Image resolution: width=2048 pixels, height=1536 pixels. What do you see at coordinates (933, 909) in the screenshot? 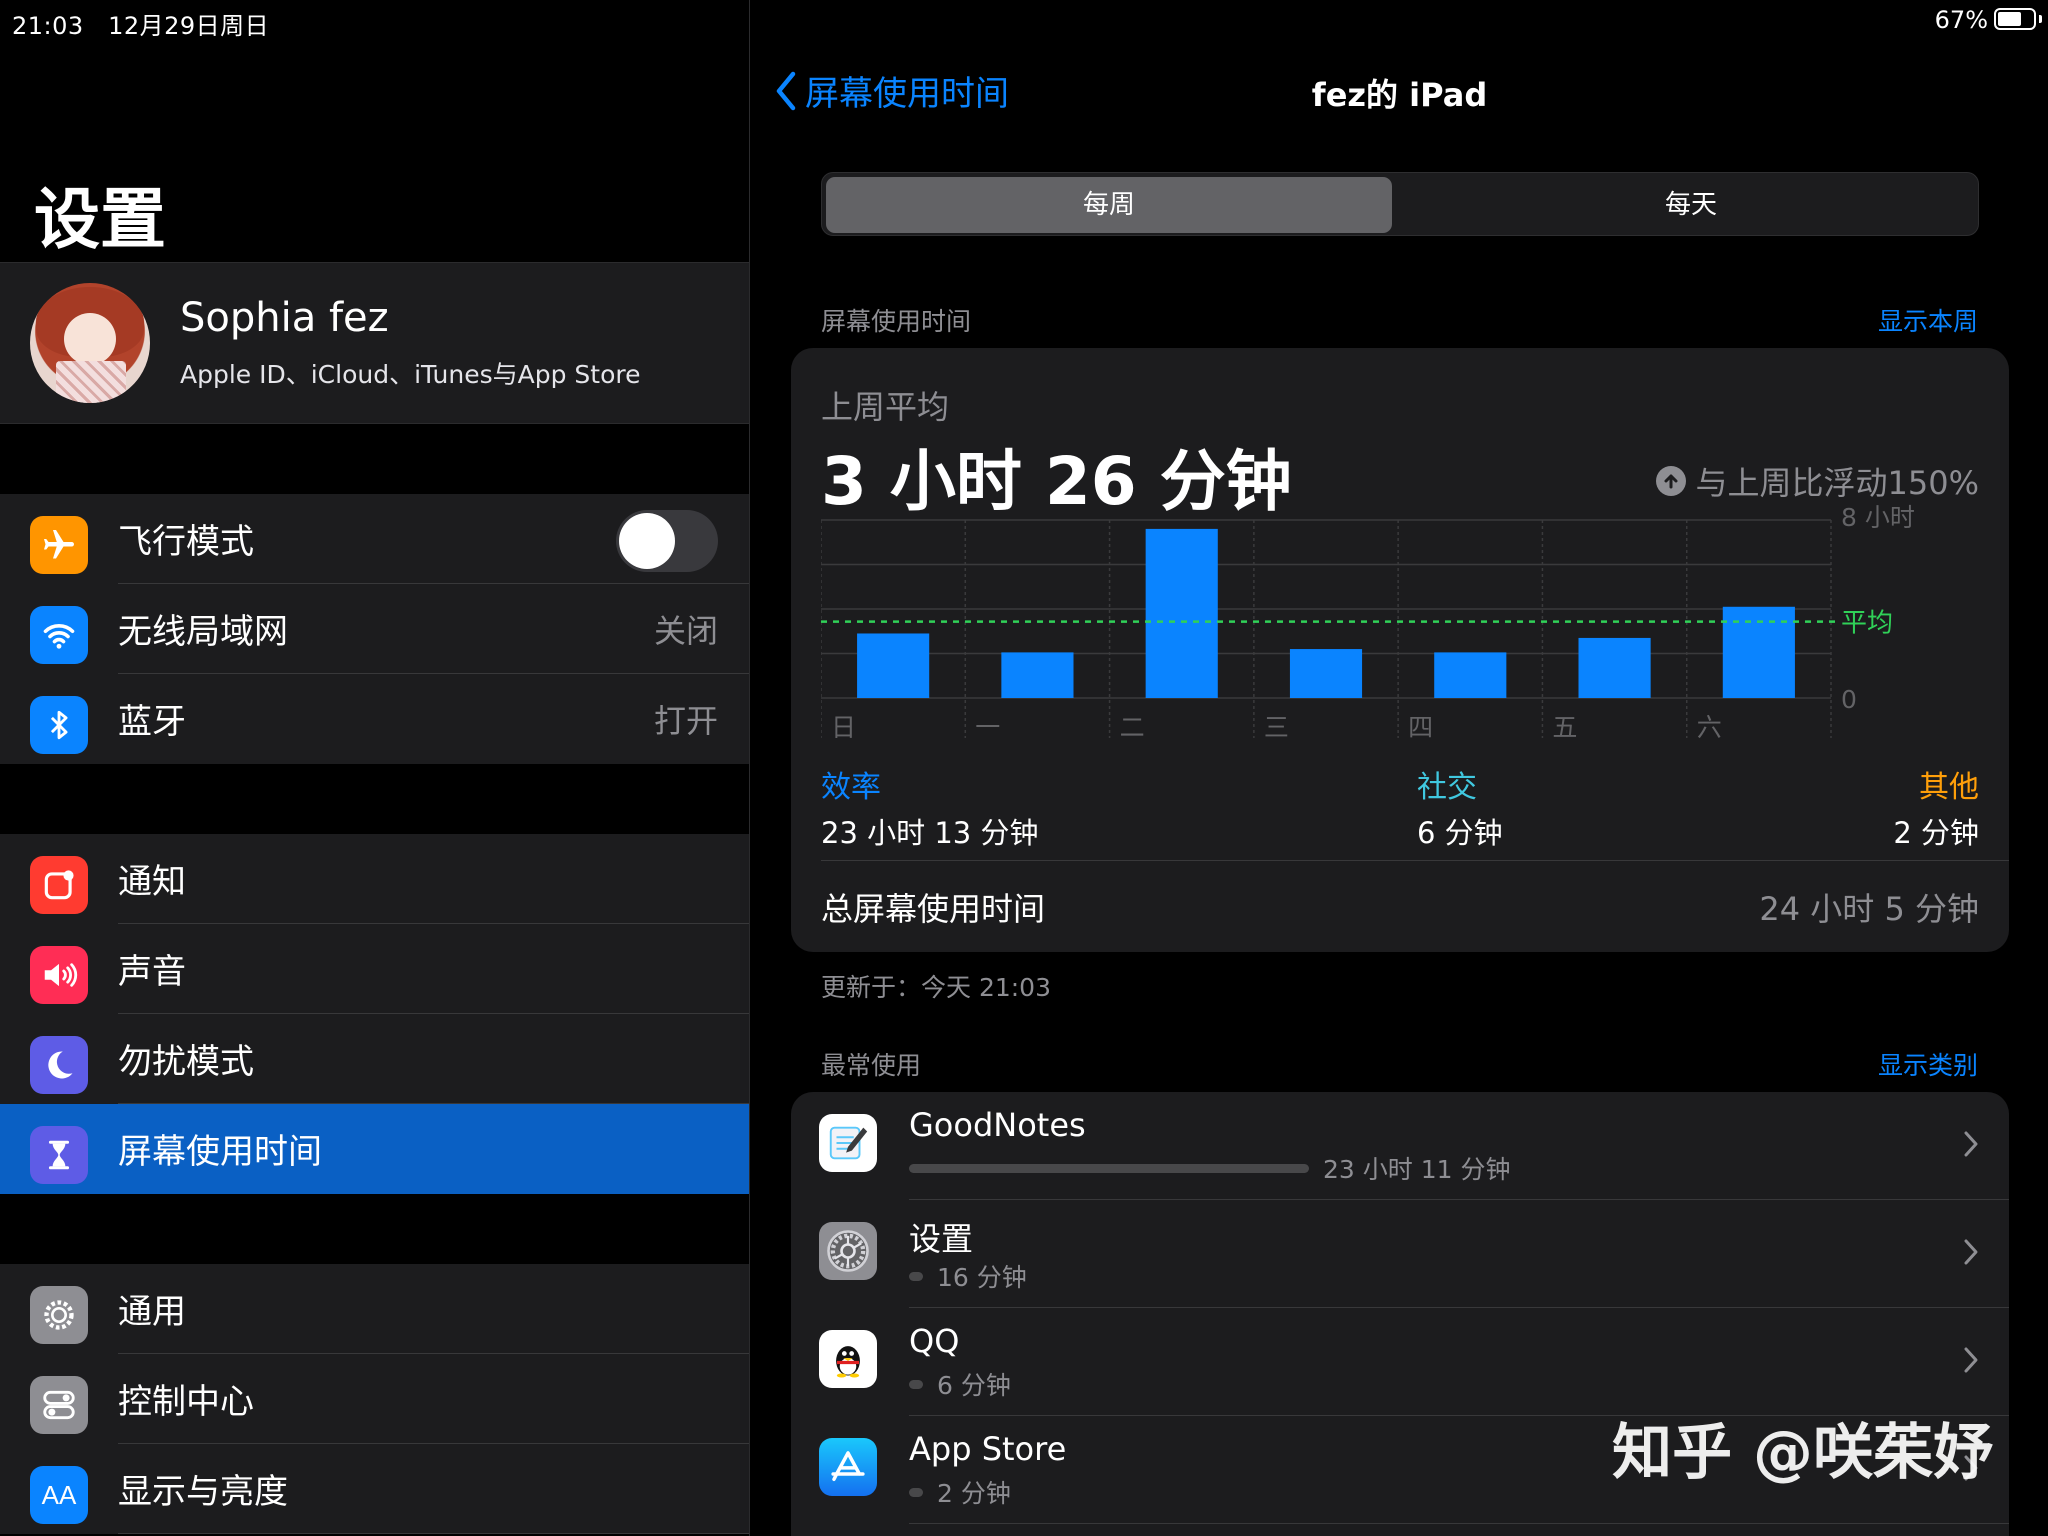
I see `total-usage-label: 总屏幕使用时间` at bounding box center [933, 909].